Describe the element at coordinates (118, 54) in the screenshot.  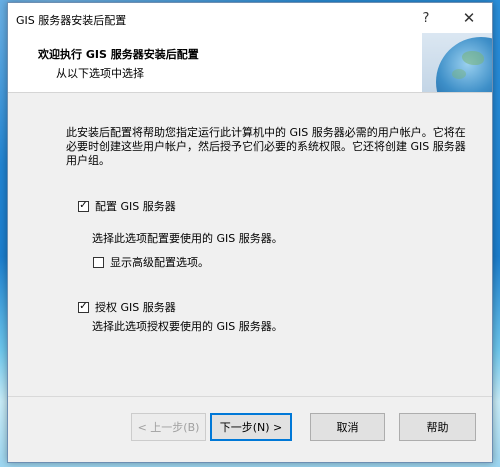
I see `header-title: 欢迎执行 GIS 服务器安装后配置` at that location.